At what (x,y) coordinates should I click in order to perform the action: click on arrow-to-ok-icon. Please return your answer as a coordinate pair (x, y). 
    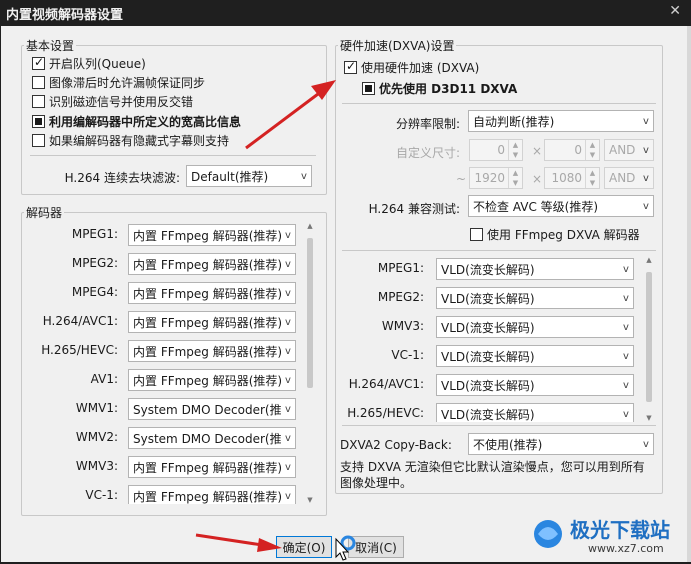
    Looking at the image, I should click on (238, 542).